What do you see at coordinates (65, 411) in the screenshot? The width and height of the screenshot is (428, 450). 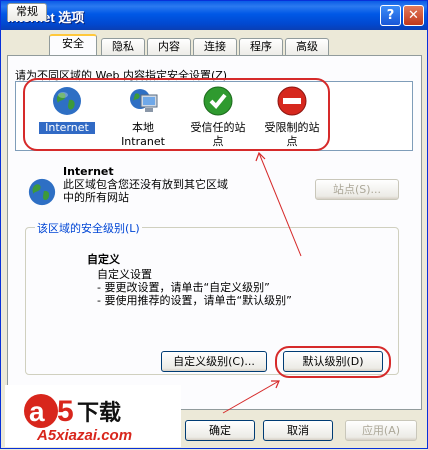 I see `svg-text: 5` at bounding box center [65, 411].